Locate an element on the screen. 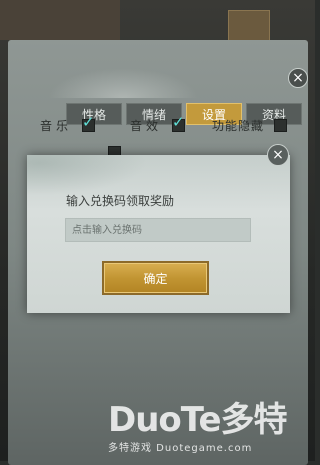  hide-function-label: 功能隐藏 is located at coordinates (238, 126).